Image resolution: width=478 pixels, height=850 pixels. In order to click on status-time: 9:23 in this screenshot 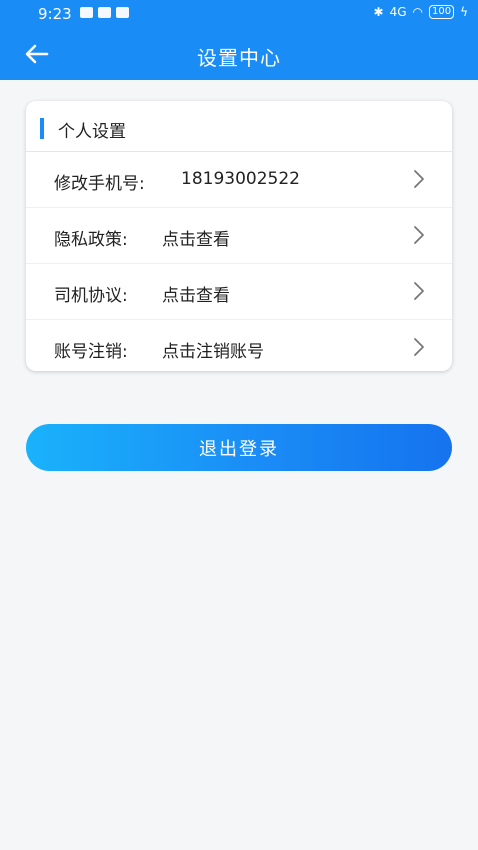, I will do `click(55, 14)`.